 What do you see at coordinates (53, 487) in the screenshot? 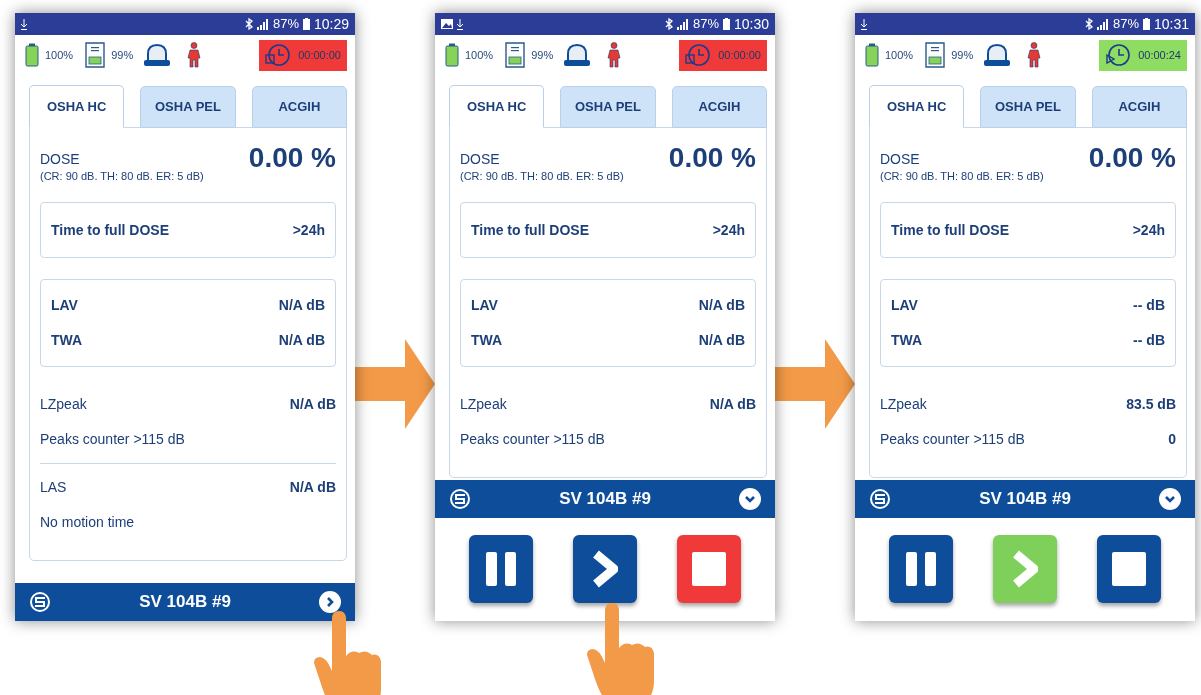
I see `measure-label: LAS` at bounding box center [53, 487].